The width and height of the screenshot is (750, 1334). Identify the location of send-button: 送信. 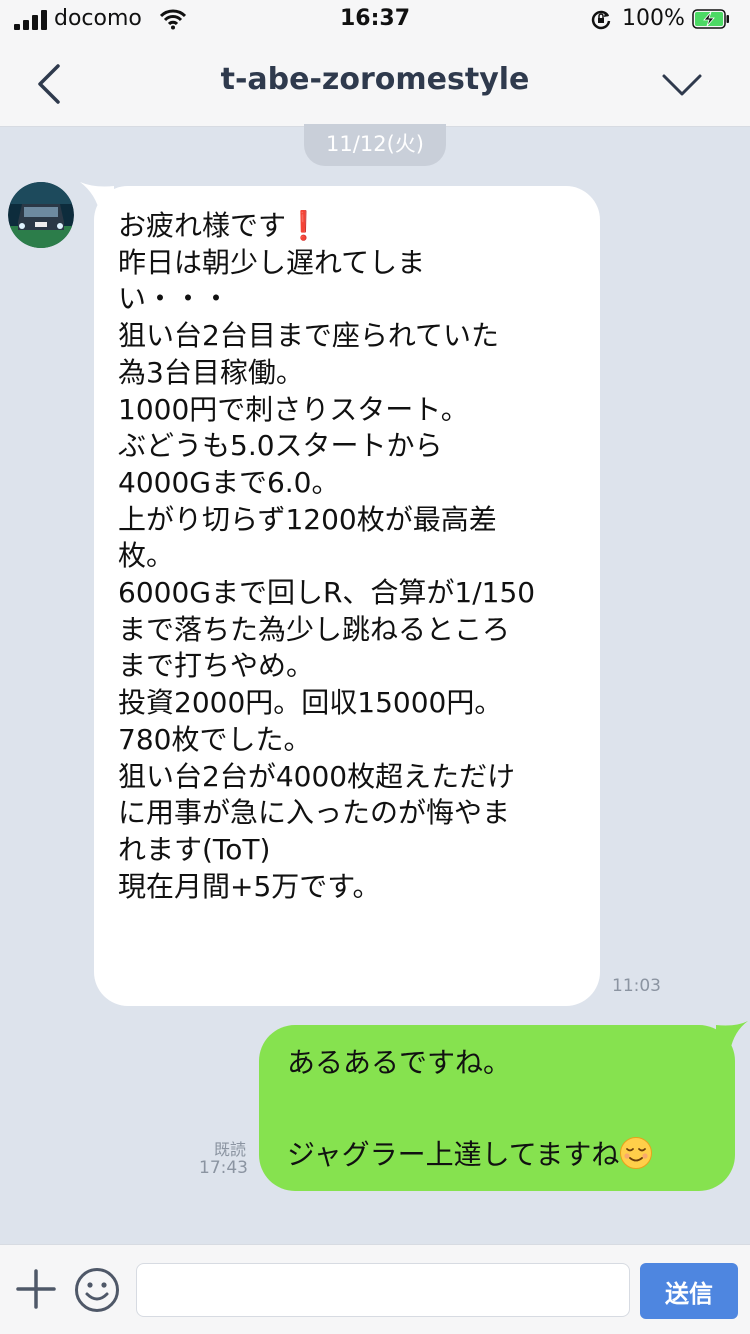
(689, 1291).